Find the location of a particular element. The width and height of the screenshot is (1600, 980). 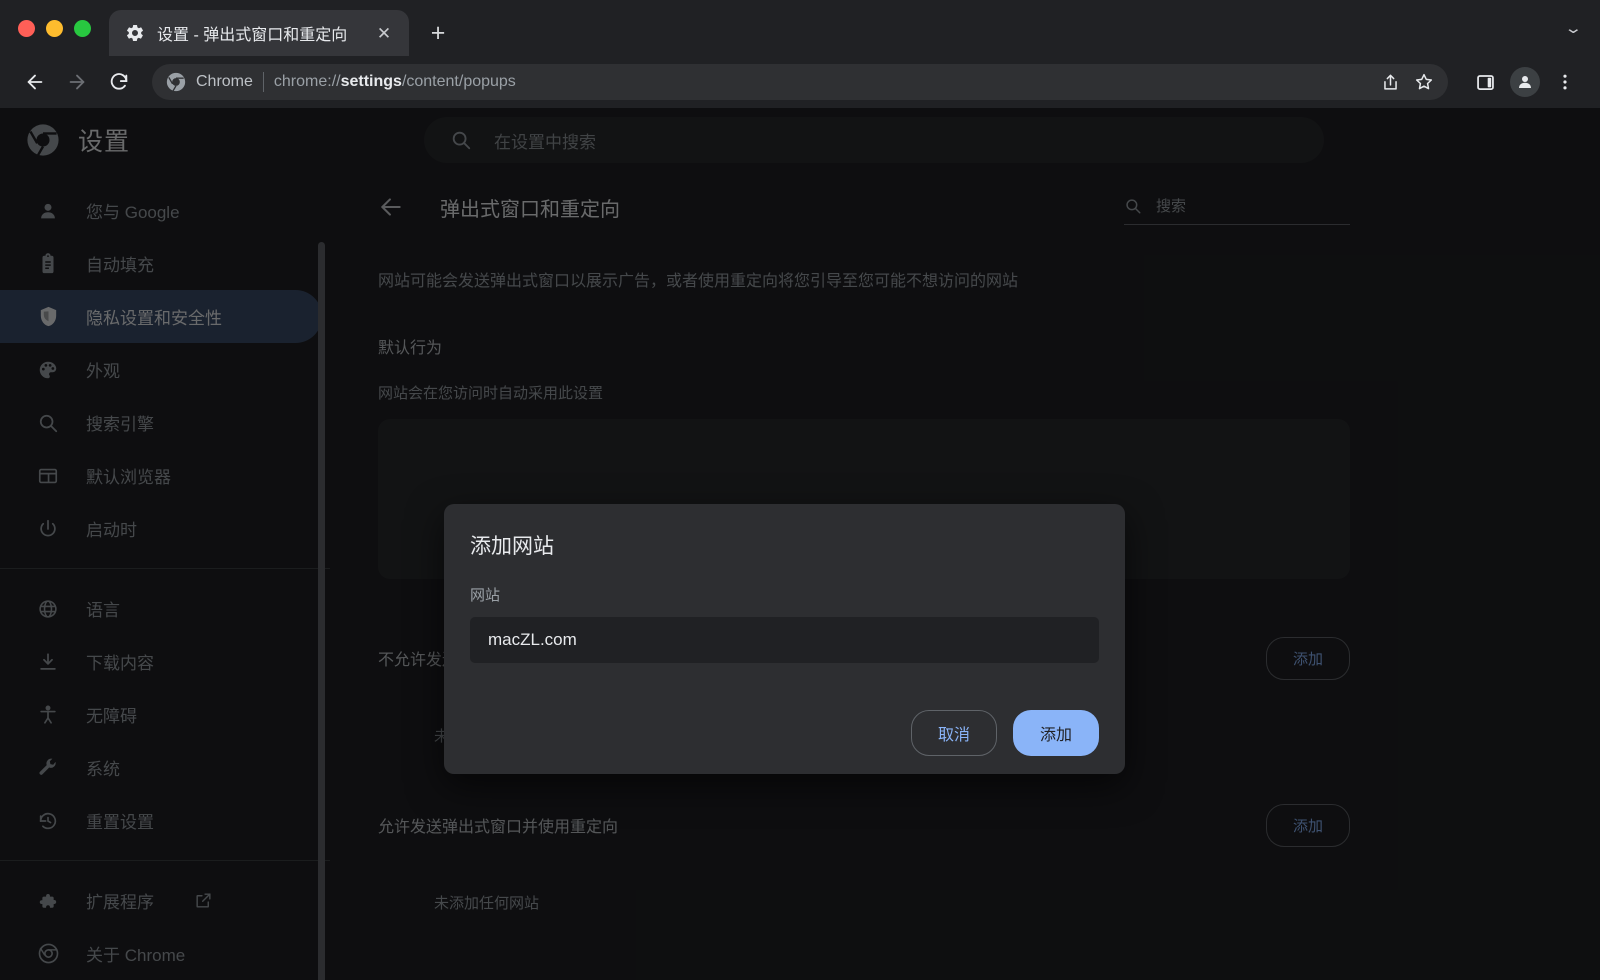

cancel-button: 取消 is located at coordinates (953, 733).